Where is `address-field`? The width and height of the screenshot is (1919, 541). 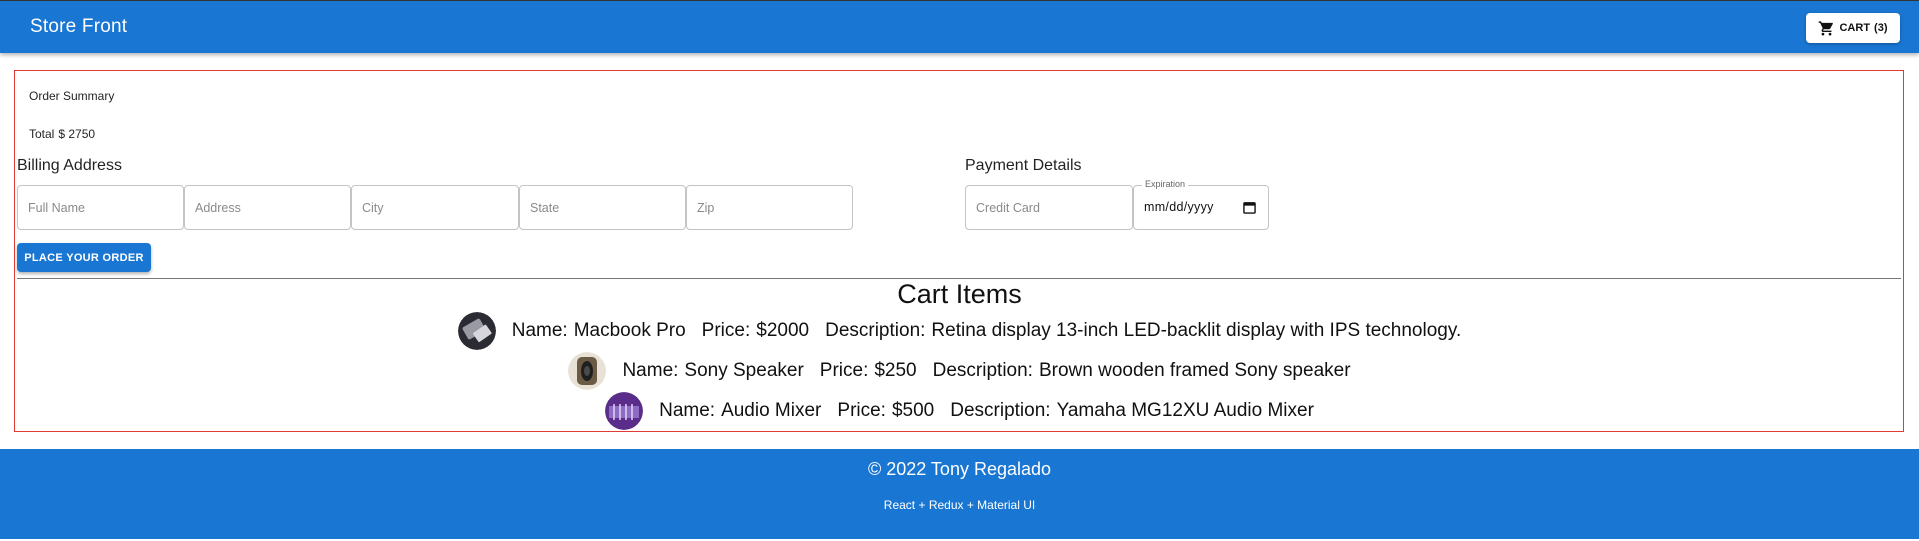
address-field is located at coordinates (267, 207).